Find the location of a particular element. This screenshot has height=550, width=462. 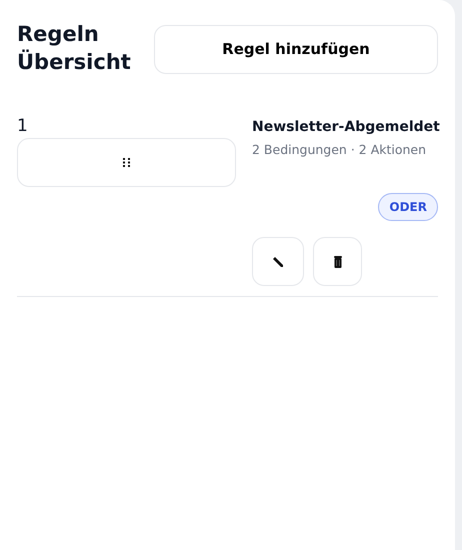

drag-handle-icon is located at coordinates (126, 162).